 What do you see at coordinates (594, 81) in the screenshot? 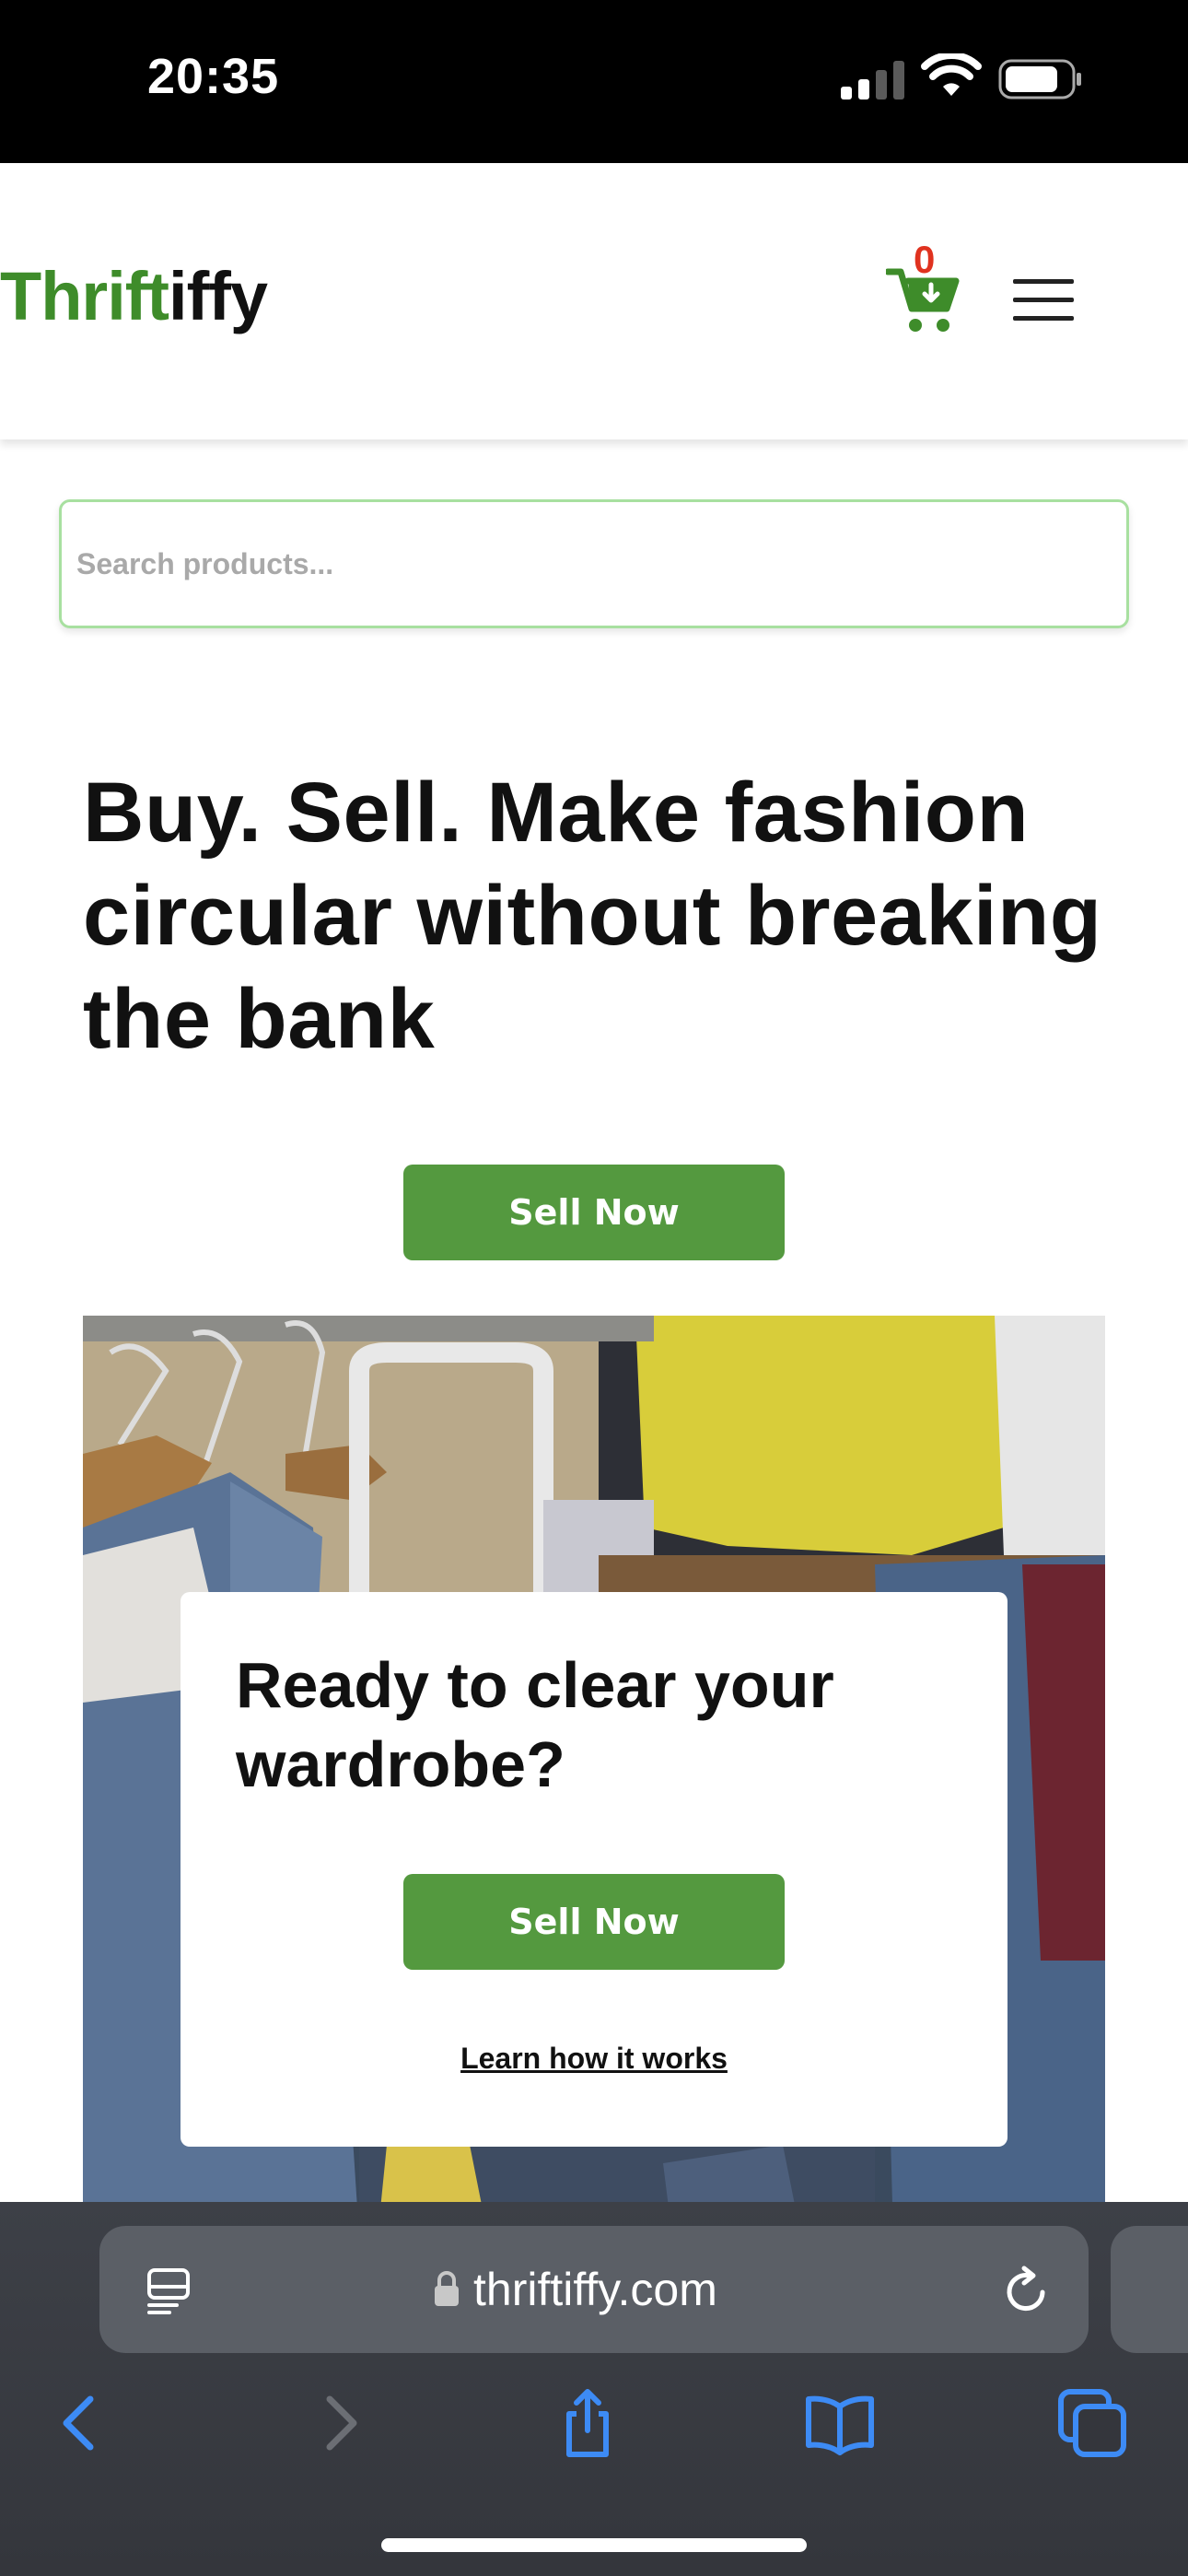
I see `status-bar: 20:35` at bounding box center [594, 81].